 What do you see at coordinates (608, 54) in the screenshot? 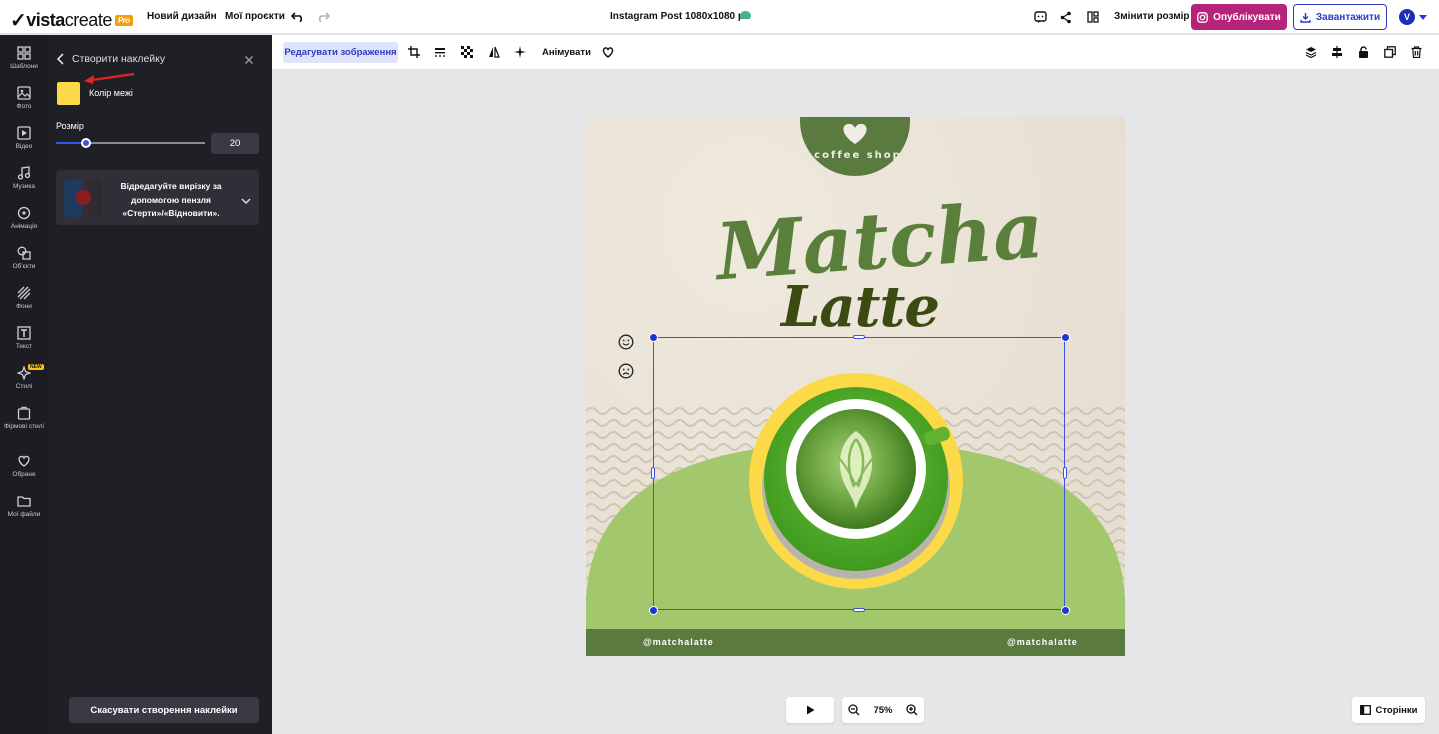
I see `favorite-heart-icon` at bounding box center [608, 54].